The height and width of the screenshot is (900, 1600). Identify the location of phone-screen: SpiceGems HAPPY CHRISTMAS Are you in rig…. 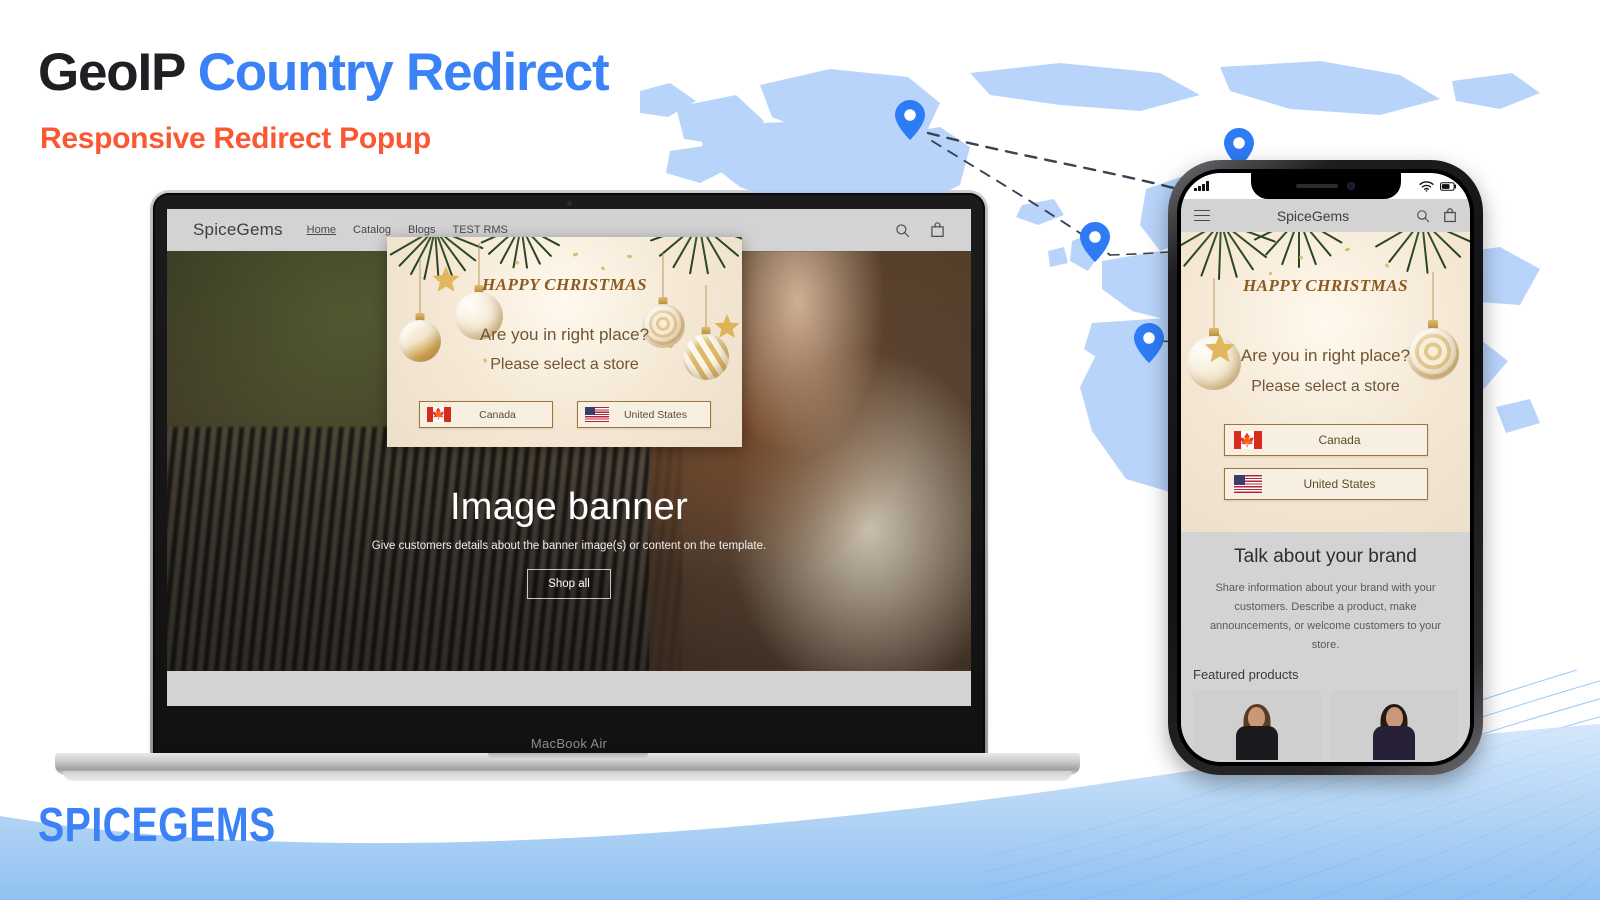
(1325, 467).